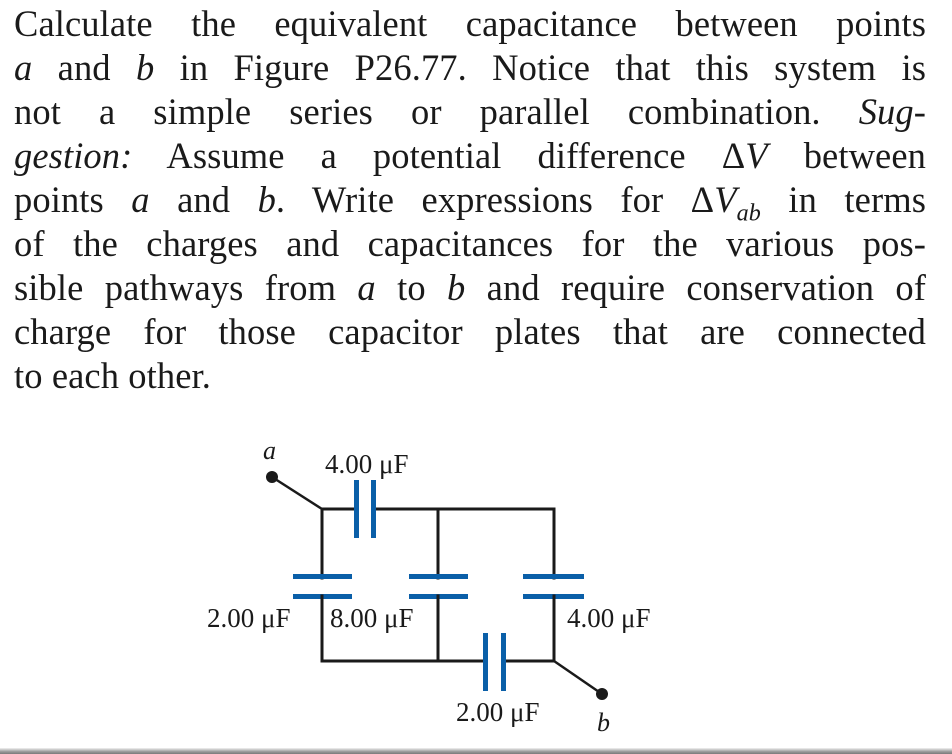 The image size is (952, 754). Describe the element at coordinates (578, 677) in the screenshot. I see `lead-wire-b` at that location.